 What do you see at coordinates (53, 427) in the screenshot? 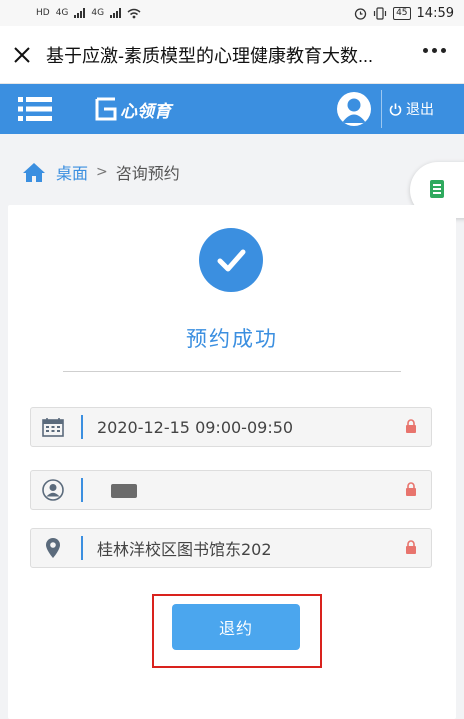
I see `calendar-icon` at bounding box center [53, 427].